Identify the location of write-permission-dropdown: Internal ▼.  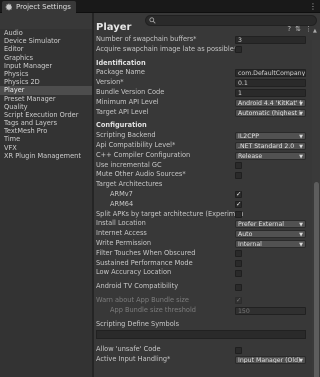
(270, 243).